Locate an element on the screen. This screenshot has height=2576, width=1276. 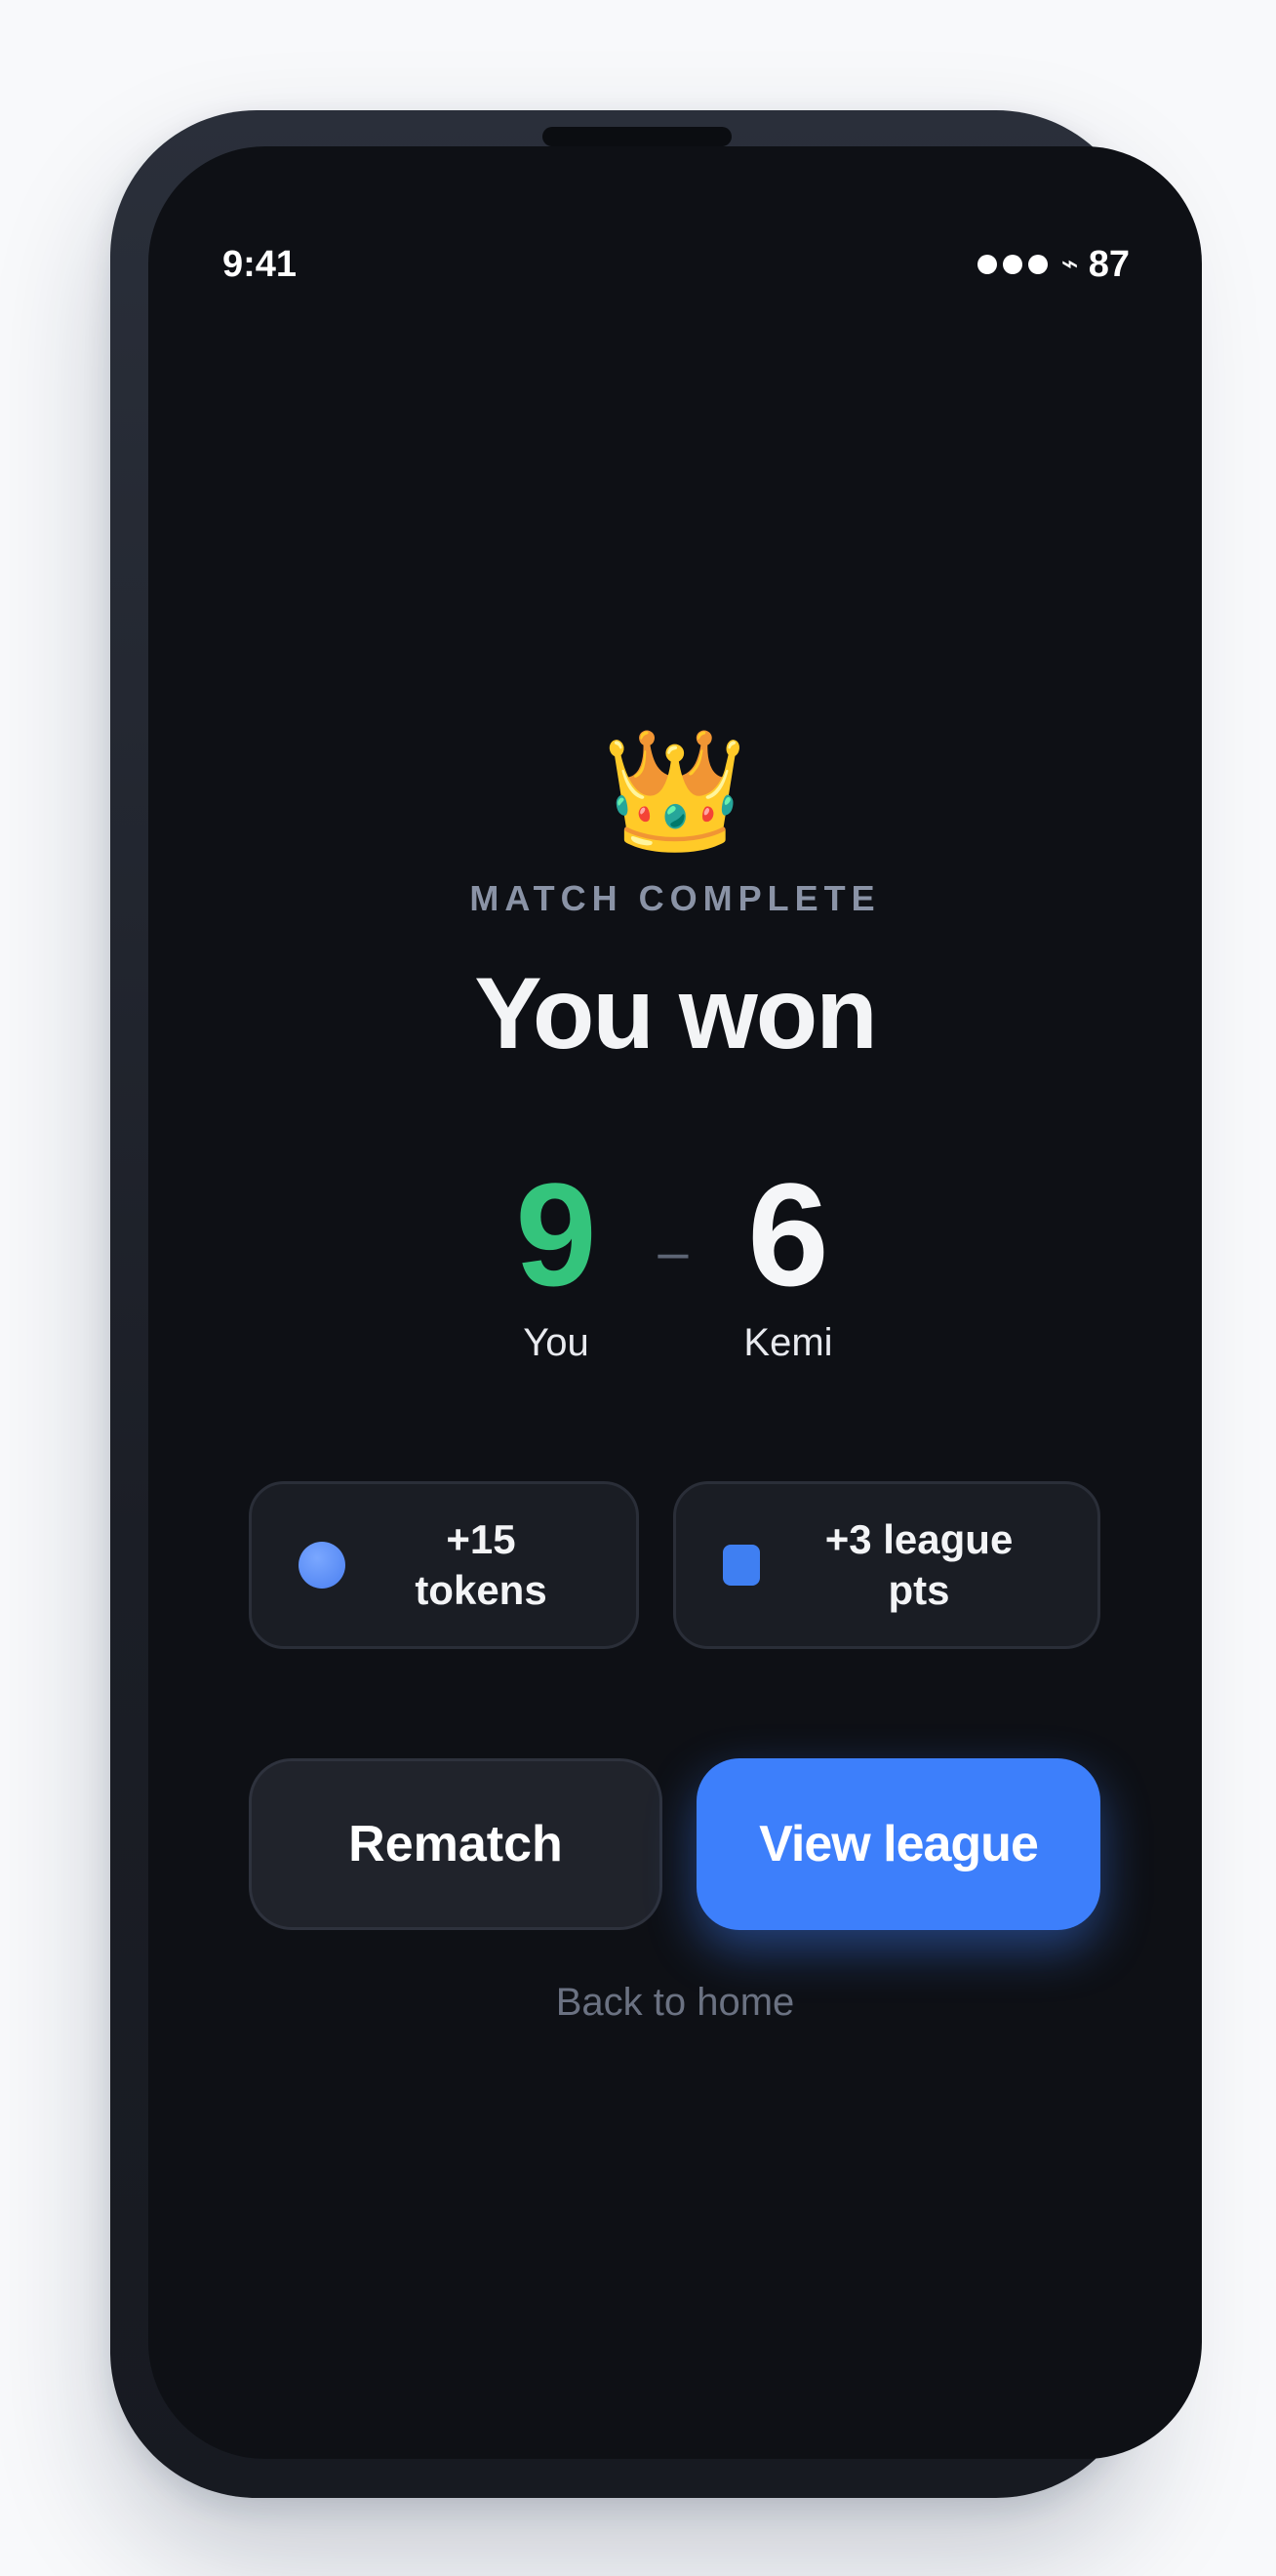
reward-tokens-card: +15 tokens is located at coordinates (444, 1565).